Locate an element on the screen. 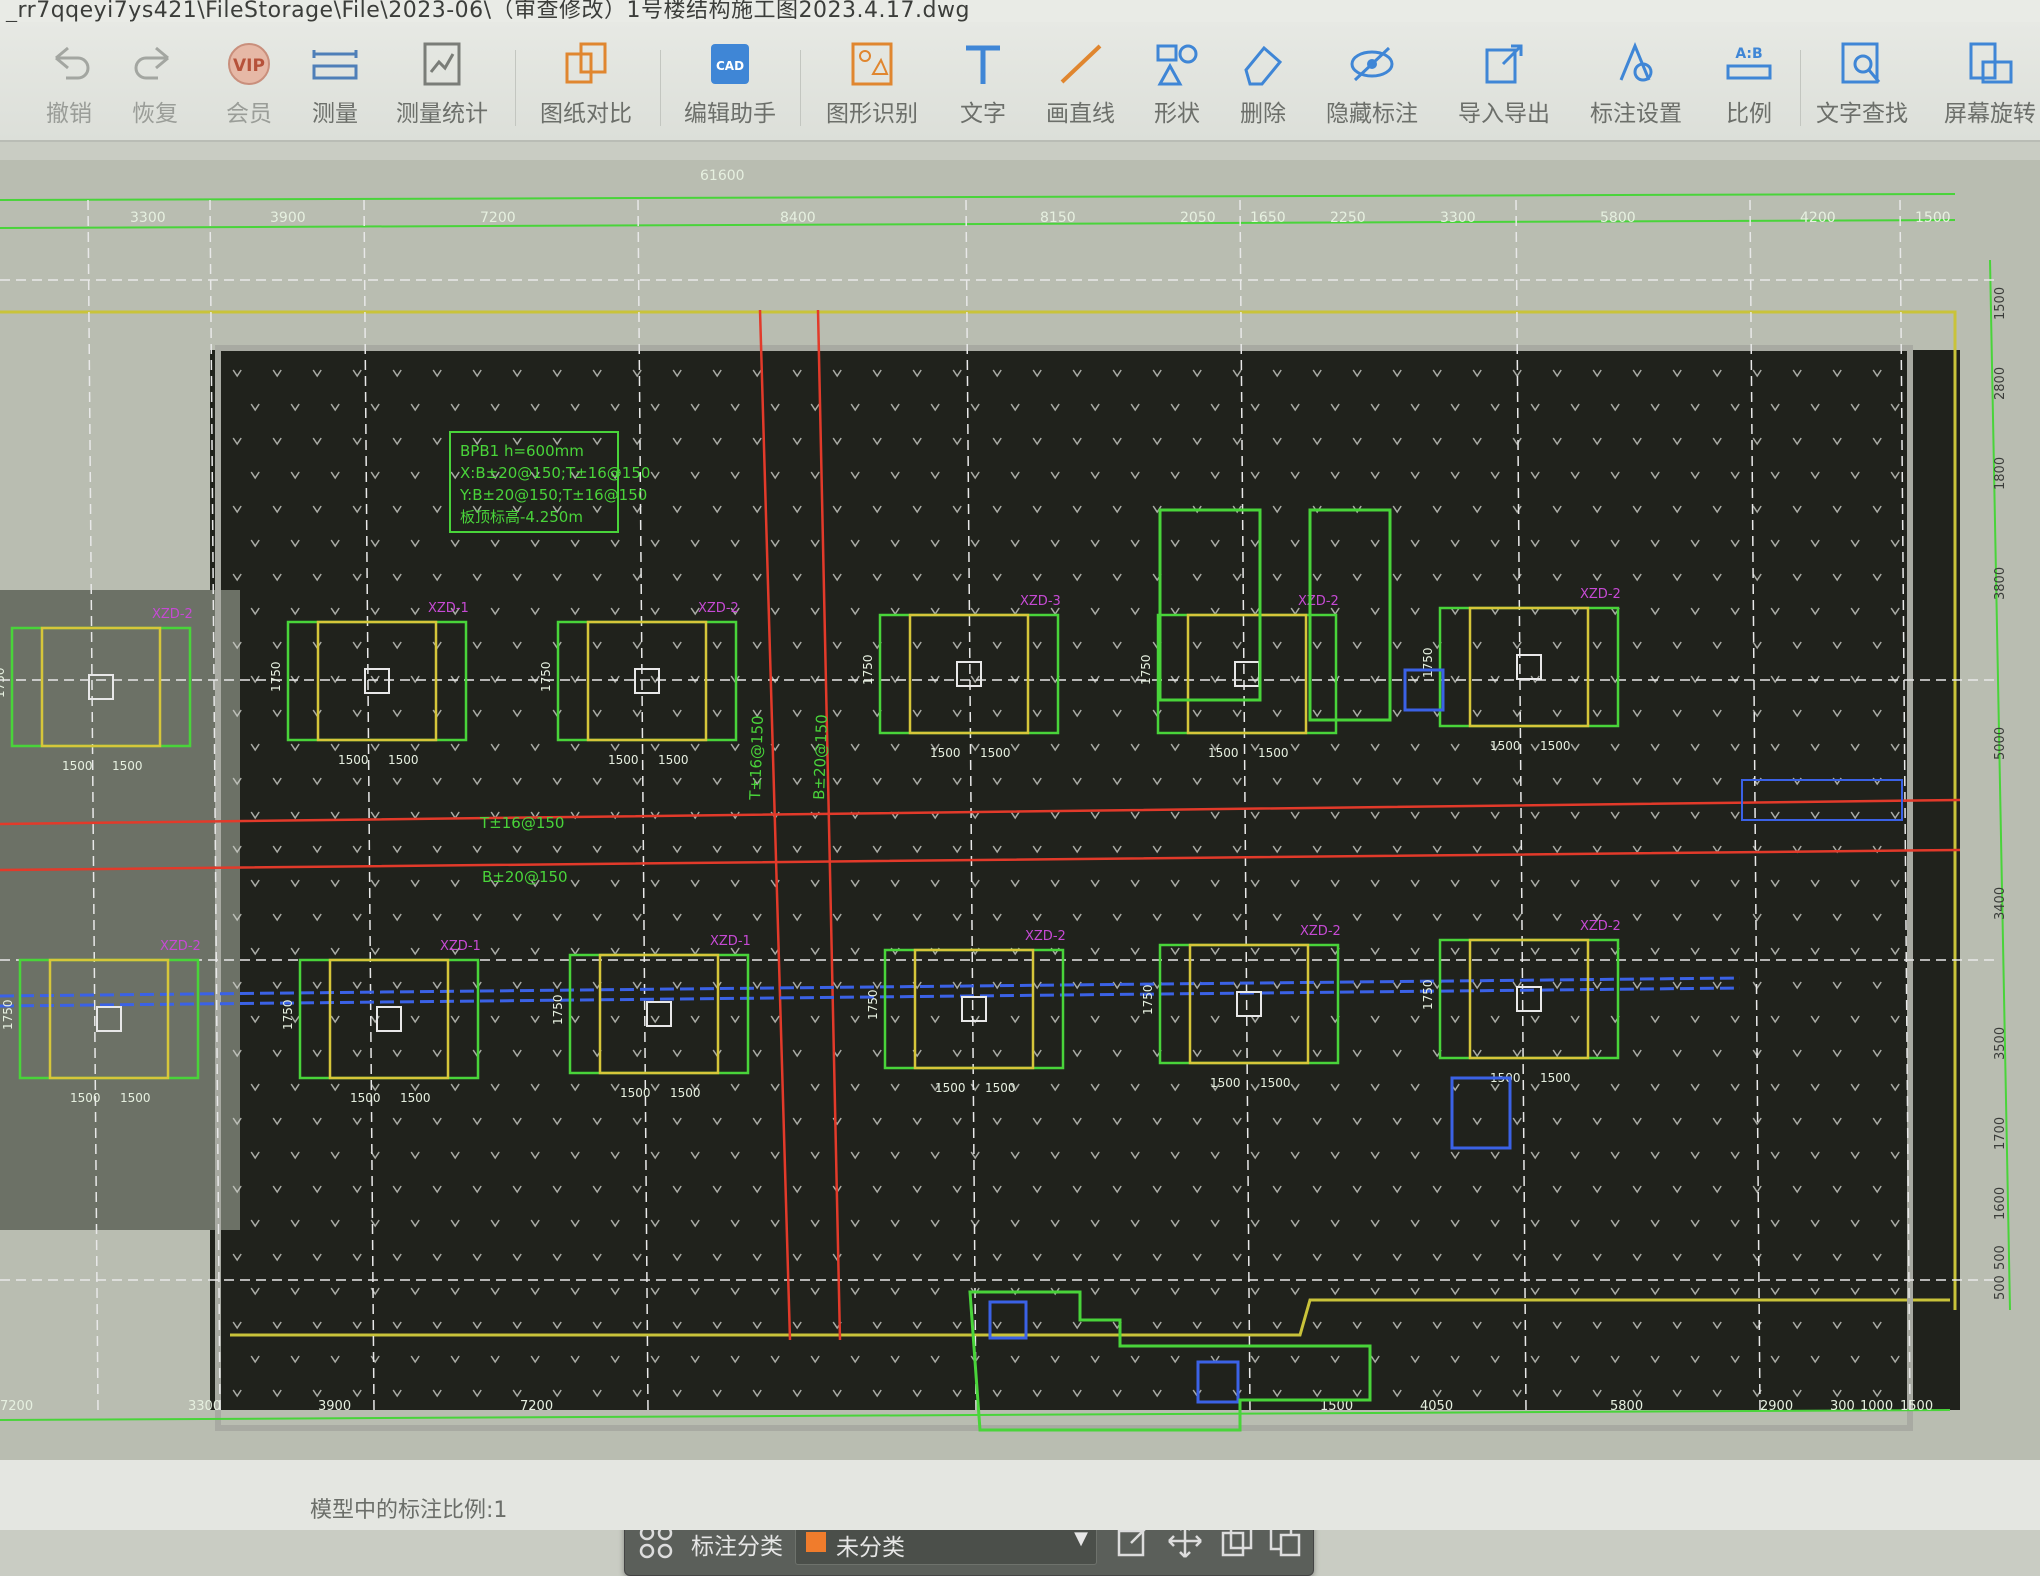 The image size is (2040, 1576). raft-note-line-3: Y:B±20@150;T±16@150 is located at coordinates (553, 495).